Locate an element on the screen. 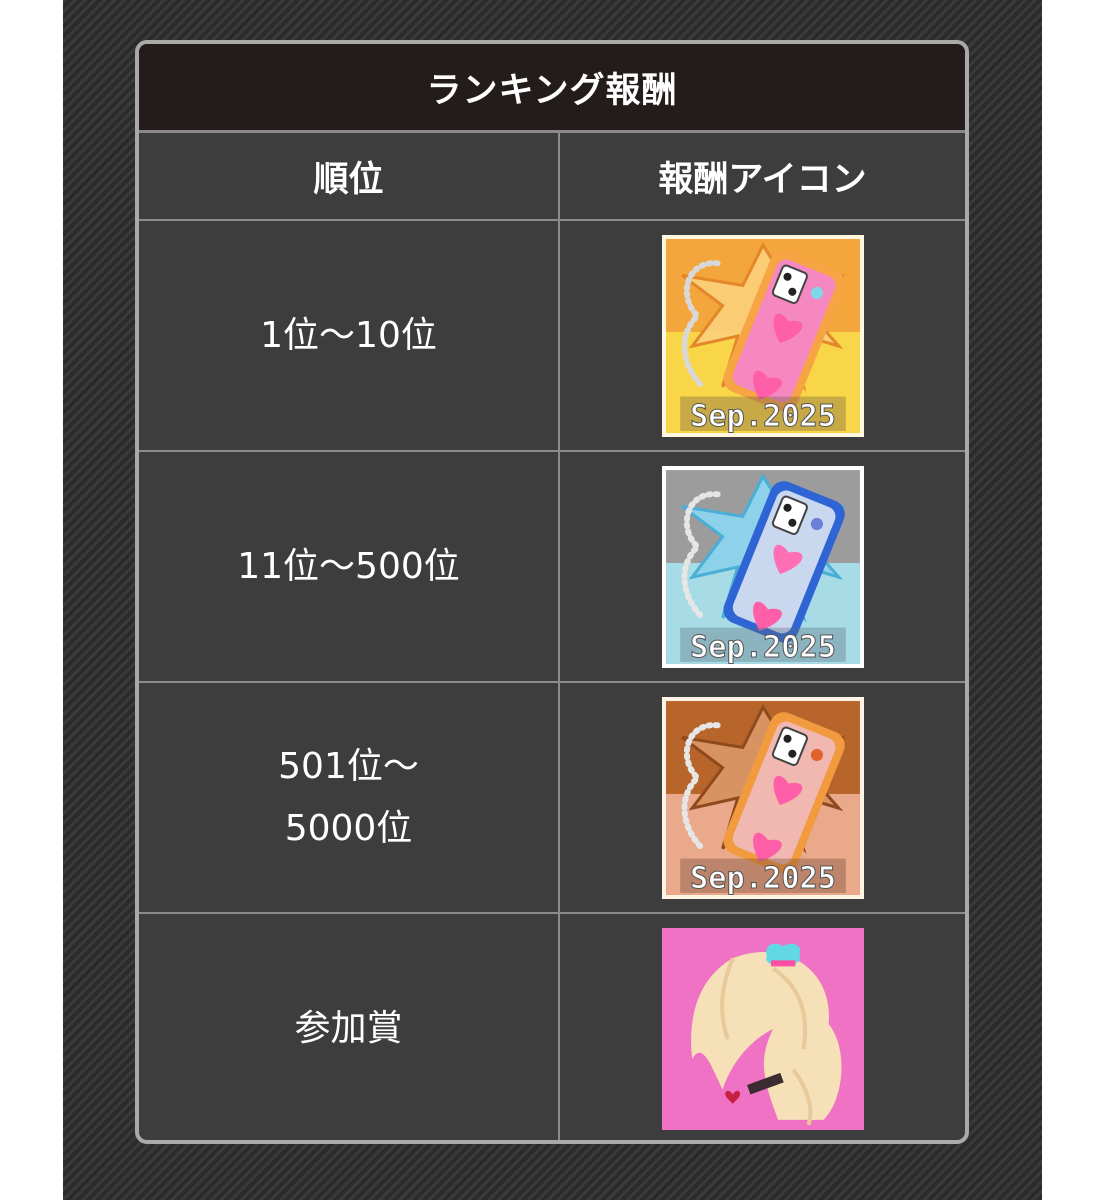 The image size is (1105, 1200). rank-cell: 501位〜 5000位 is located at coordinates (349, 797).